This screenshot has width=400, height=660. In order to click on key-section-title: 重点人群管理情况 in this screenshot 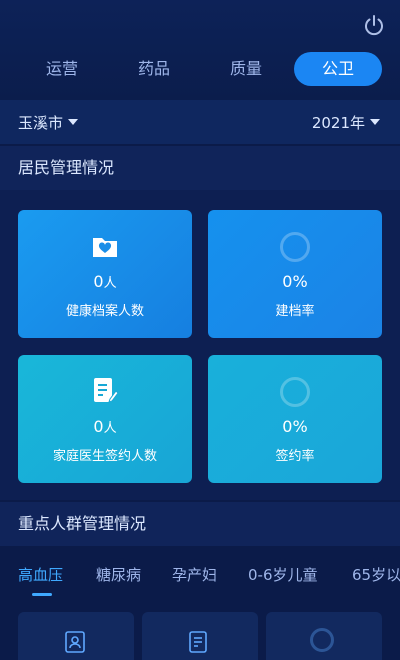, I will do `click(200, 524)`.